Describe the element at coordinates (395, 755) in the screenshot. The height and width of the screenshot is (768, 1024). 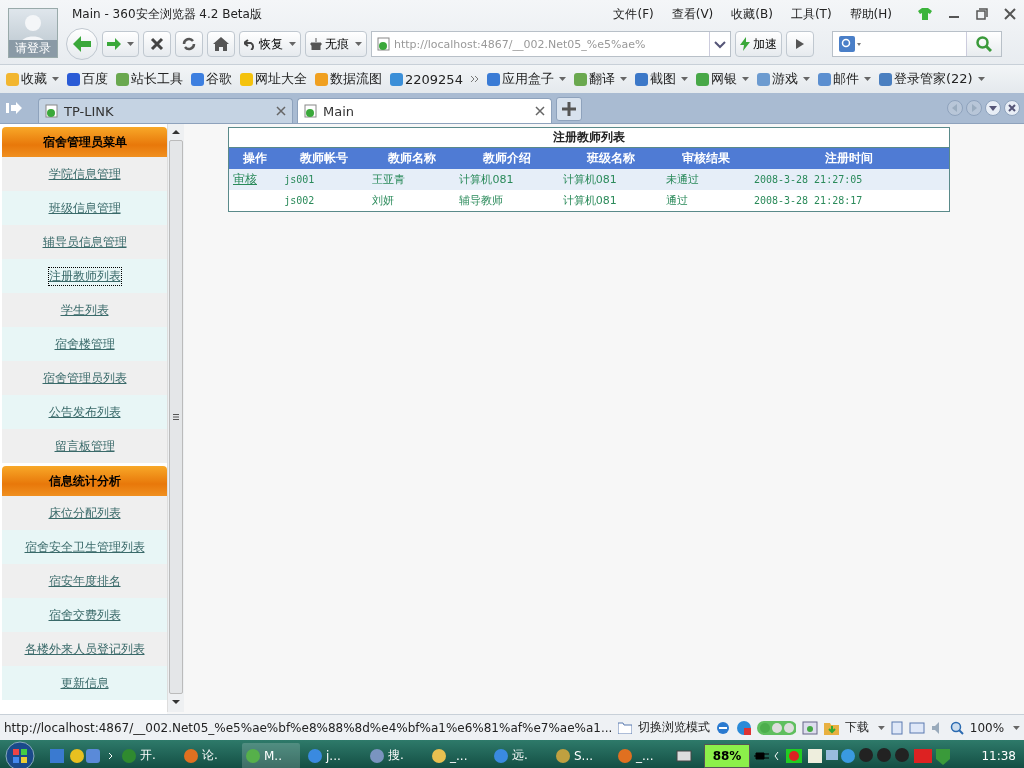
I see `taskbar-item: 搜.` at that location.